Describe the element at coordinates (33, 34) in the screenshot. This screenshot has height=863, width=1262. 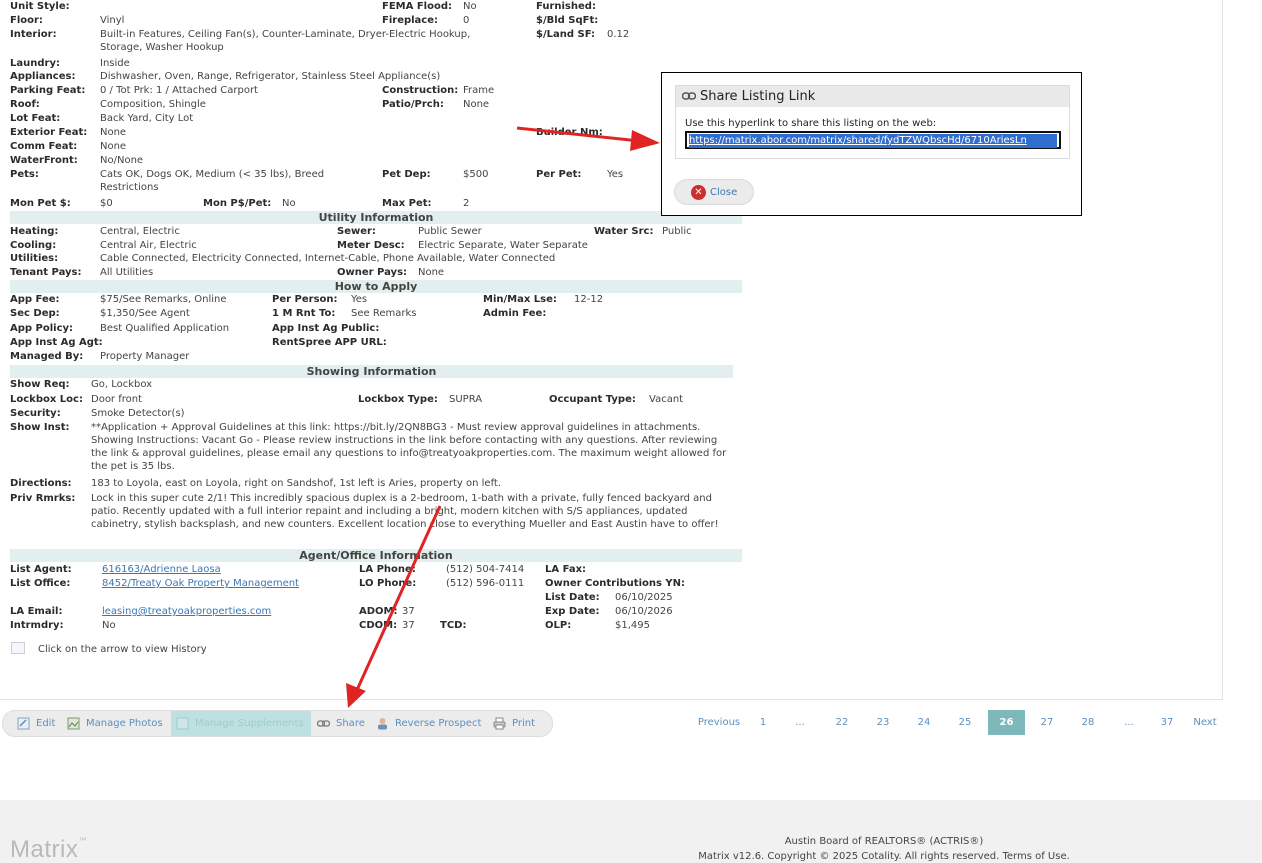
I see `field-label: Interior:` at that location.